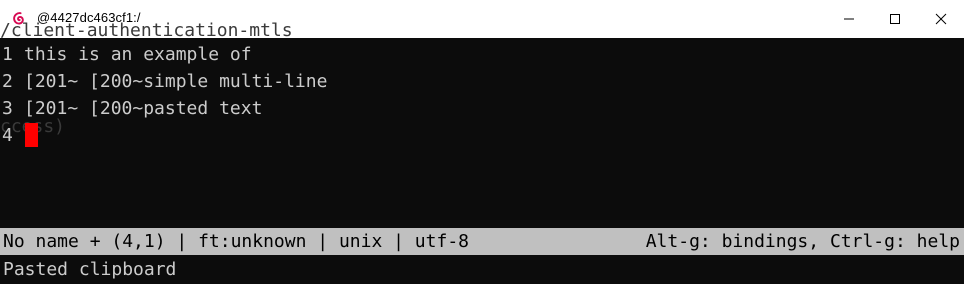 The height and width of the screenshot is (284, 964). Describe the element at coordinates (90, 269) in the screenshot. I see `message-line: Pasted clipboard` at that location.